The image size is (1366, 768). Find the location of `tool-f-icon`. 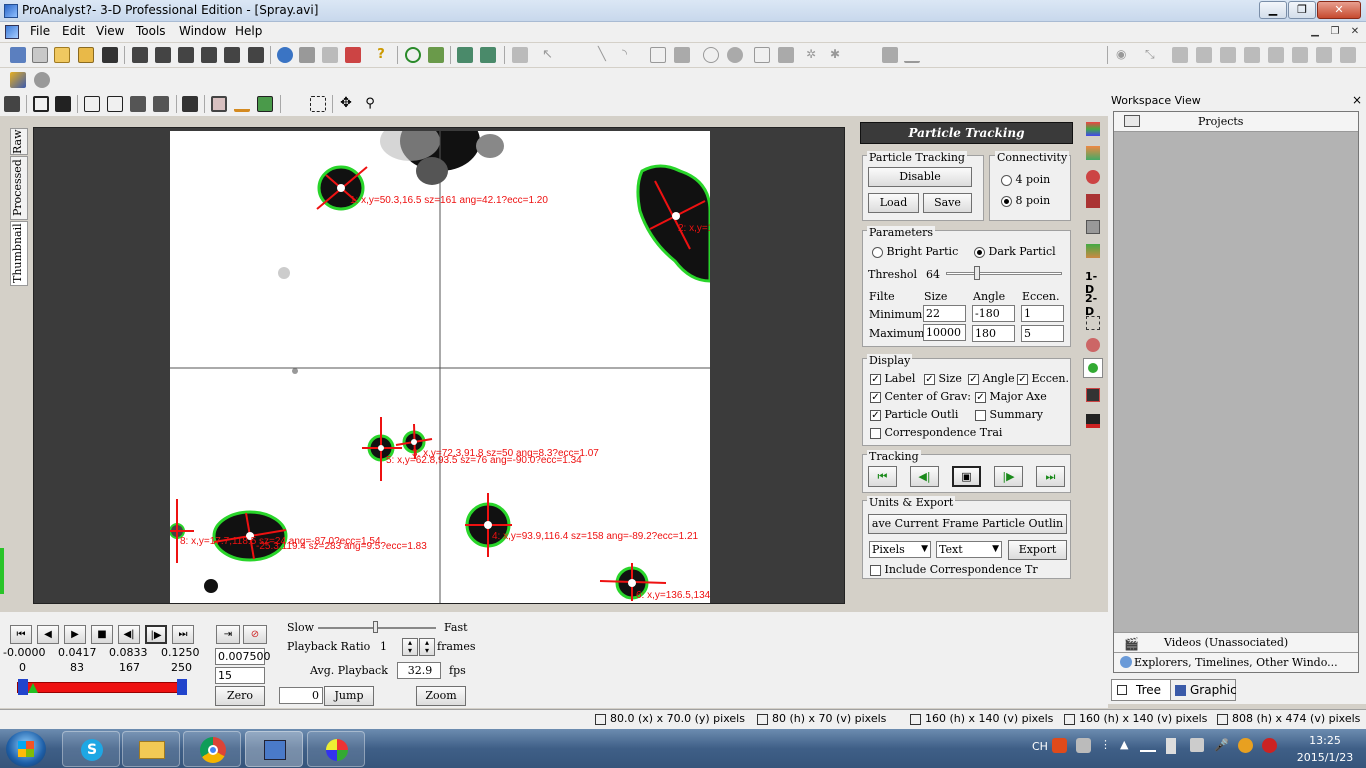

tool-f-icon is located at coordinates (1300, 55).